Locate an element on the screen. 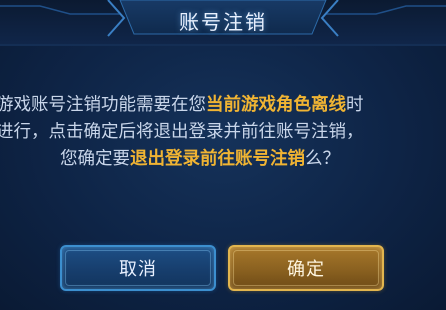 This screenshot has height=310, width=446. cancel-button-label: 取消 is located at coordinates (138, 269).